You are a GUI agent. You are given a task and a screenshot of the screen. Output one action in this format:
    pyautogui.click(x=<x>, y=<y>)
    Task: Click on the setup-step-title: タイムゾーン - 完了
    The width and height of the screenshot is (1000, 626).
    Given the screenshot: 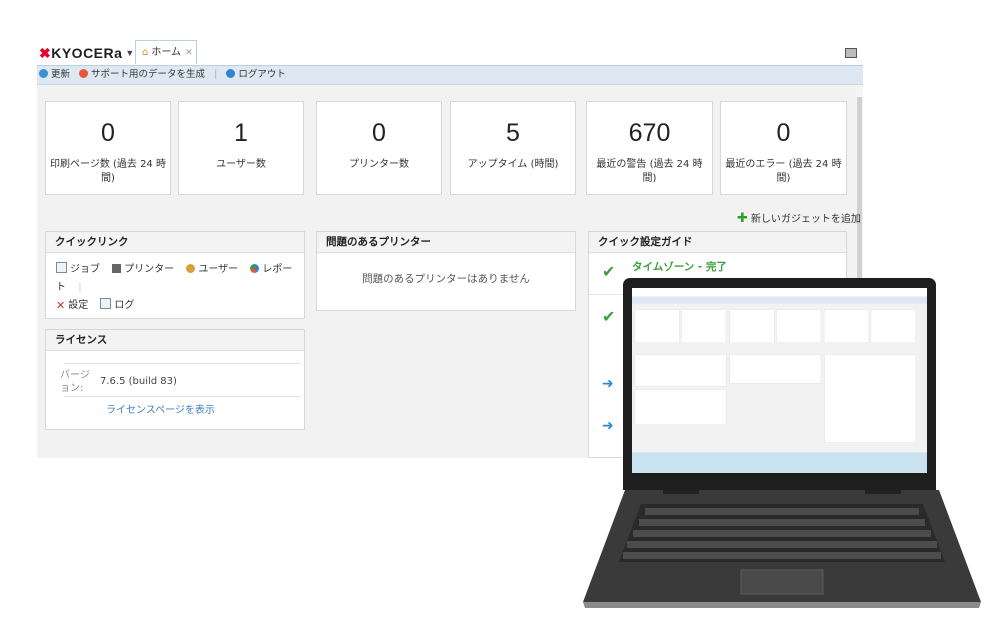 What is the action you would take?
    pyautogui.click(x=679, y=267)
    